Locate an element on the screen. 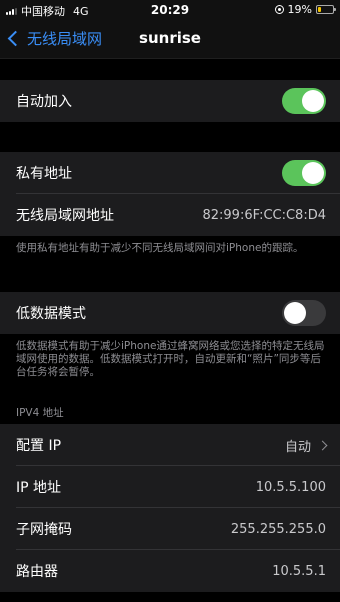  router-row: 路由器 10.5.5.1 is located at coordinates (170, 571).